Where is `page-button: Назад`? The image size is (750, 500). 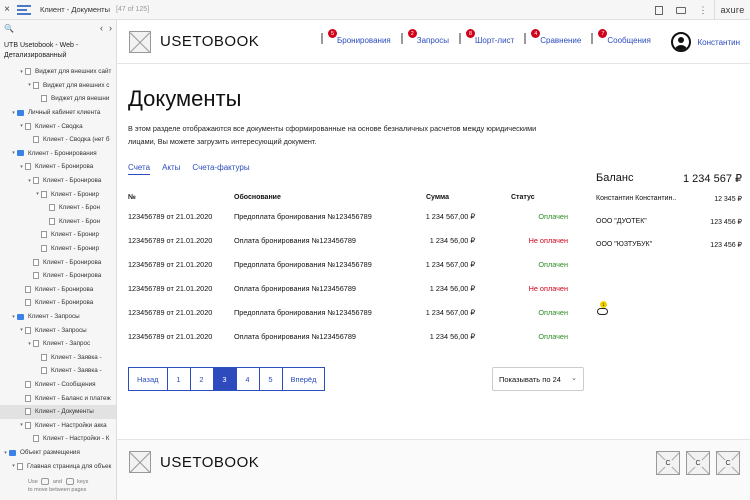
page-button: Назад is located at coordinates (148, 379).